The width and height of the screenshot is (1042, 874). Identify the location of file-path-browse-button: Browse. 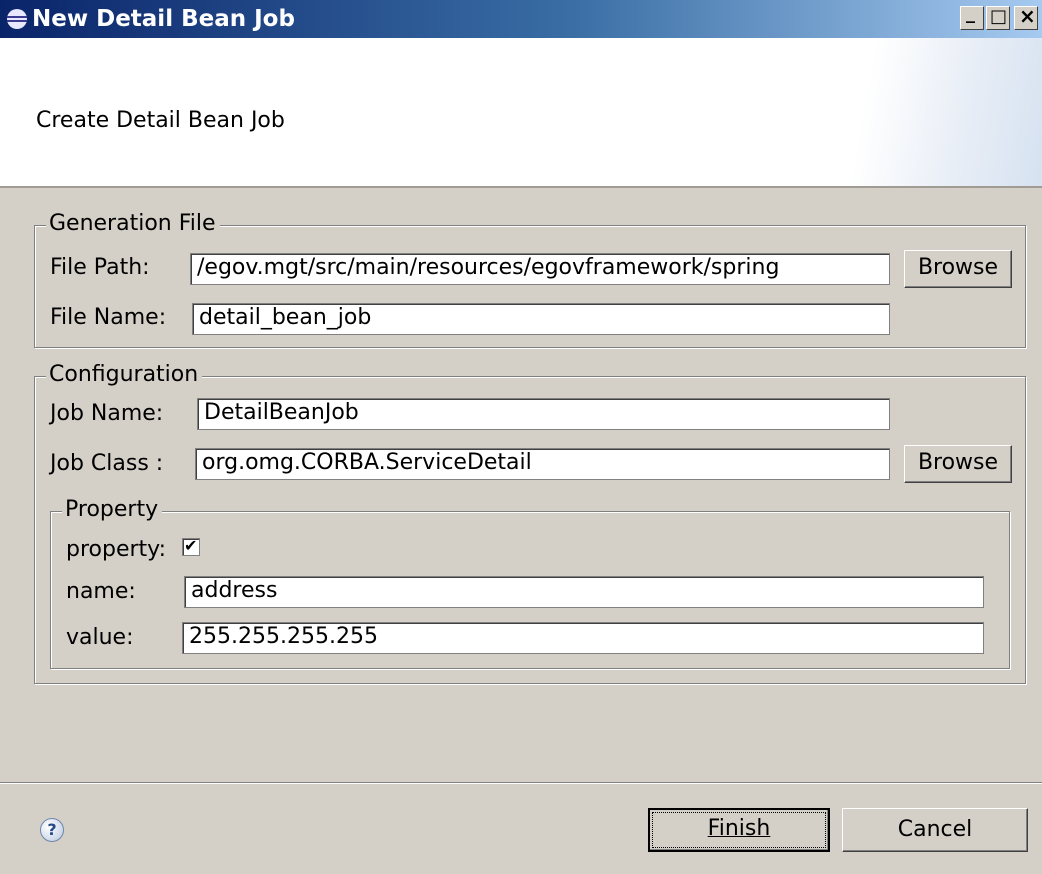
(958, 269).